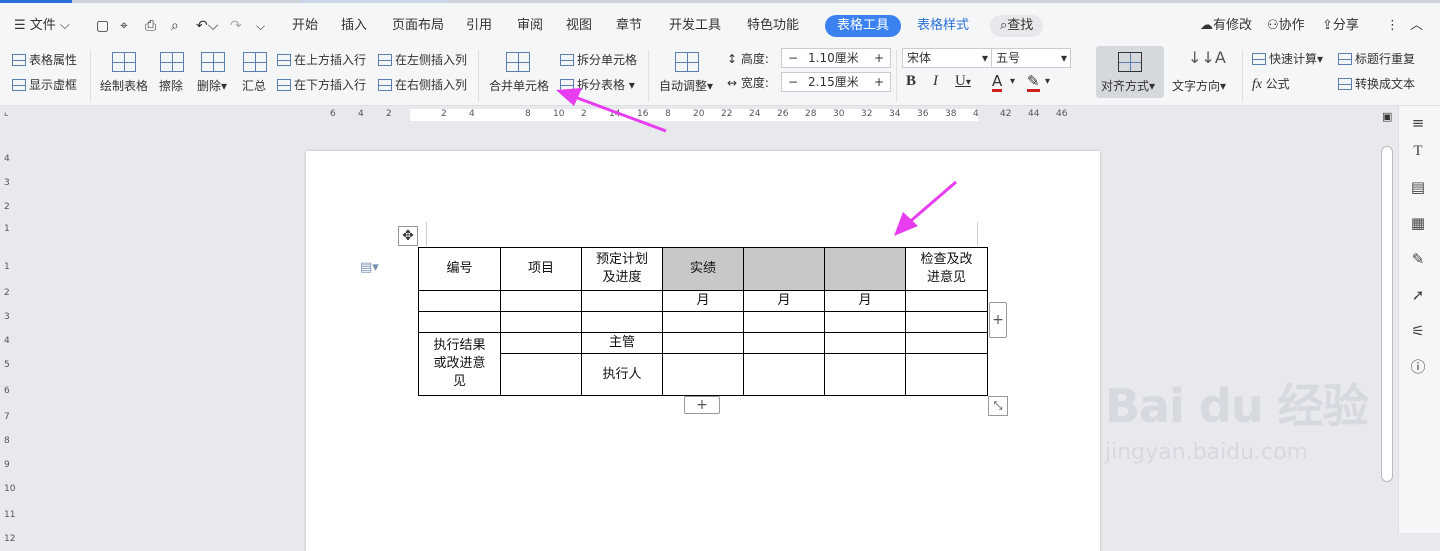 Image resolution: width=1440 pixels, height=551 pixels. Describe the element at coordinates (1418, 259) in the screenshot. I see `pen-icon: ✎` at that location.